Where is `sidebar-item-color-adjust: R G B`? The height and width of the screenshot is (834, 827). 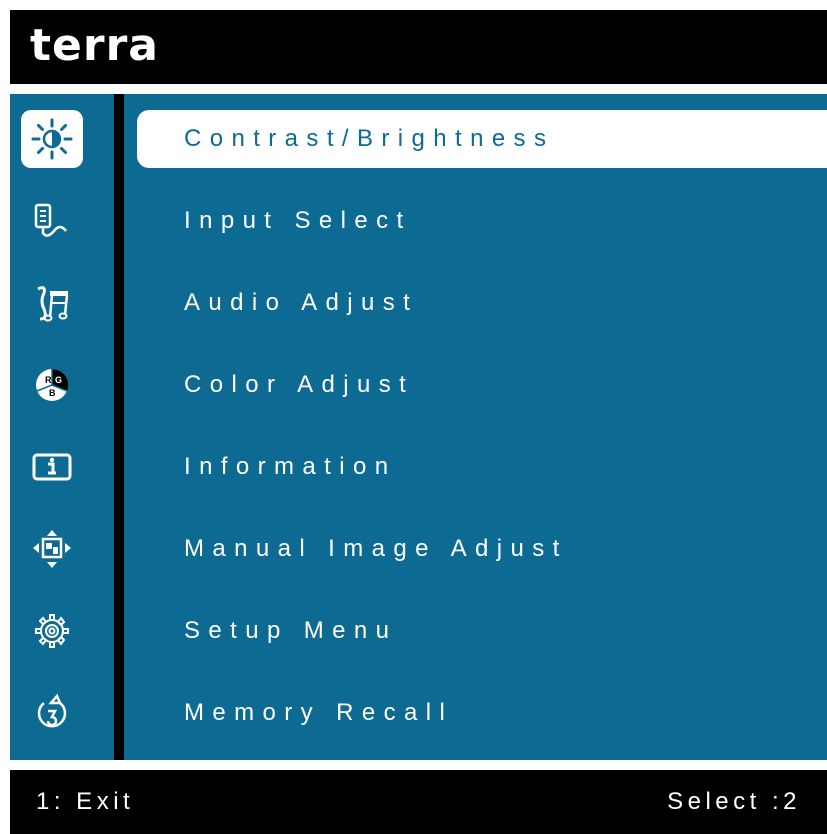
sidebar-item-color-adjust: R G B is located at coordinates (52, 385).